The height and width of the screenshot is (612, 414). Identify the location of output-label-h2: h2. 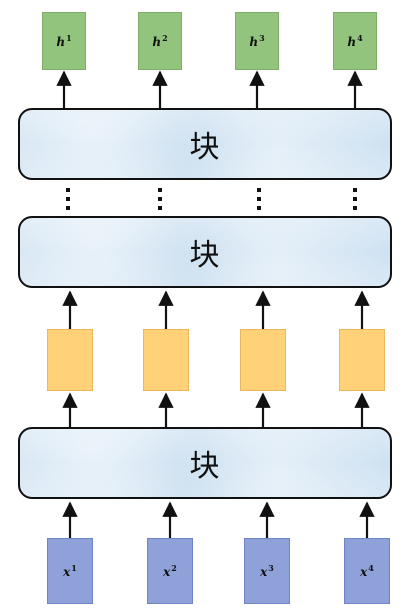
(160, 41).